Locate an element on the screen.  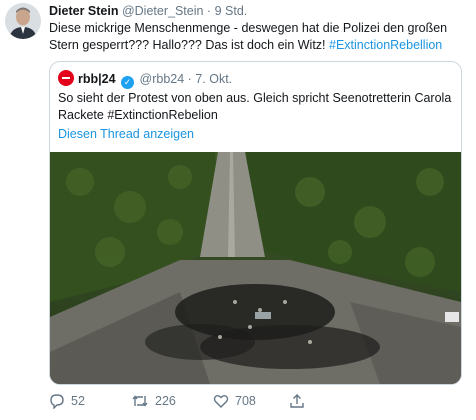
share-button is located at coordinates (300, 401).